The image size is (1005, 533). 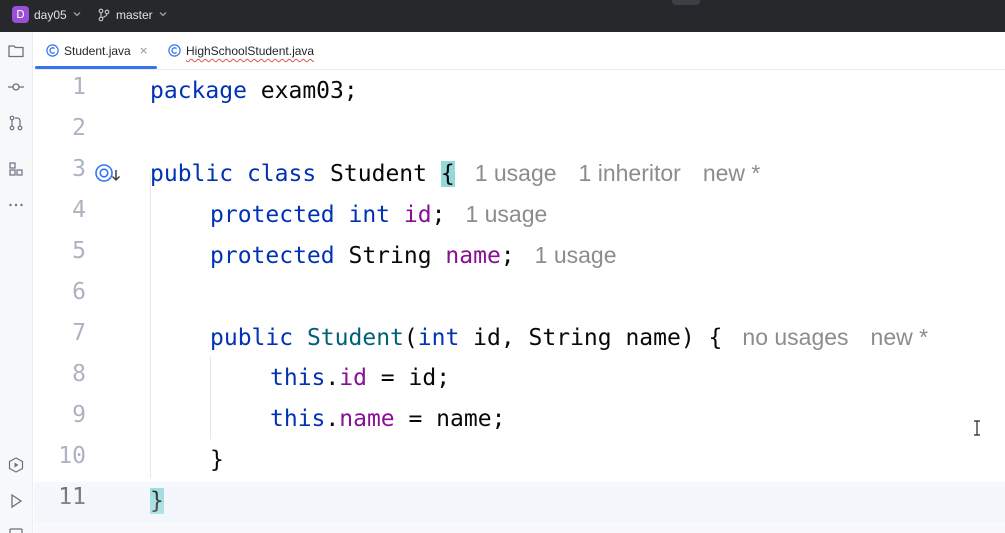 What do you see at coordinates (96, 67) in the screenshot?
I see `active-tab-indicator` at bounding box center [96, 67].